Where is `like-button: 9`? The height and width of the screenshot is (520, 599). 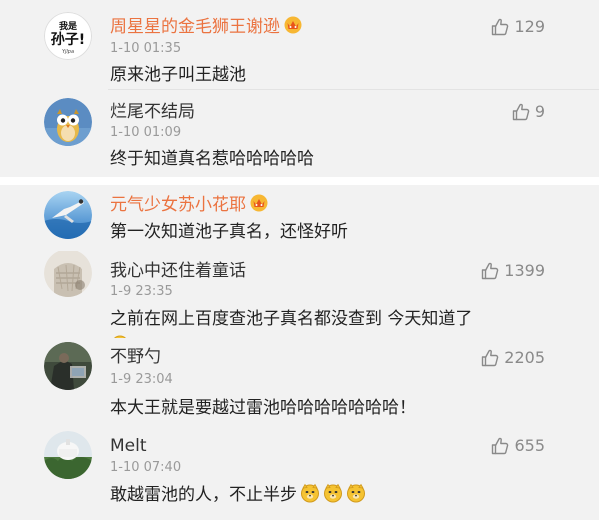
like-button: 9 is located at coordinates (528, 112).